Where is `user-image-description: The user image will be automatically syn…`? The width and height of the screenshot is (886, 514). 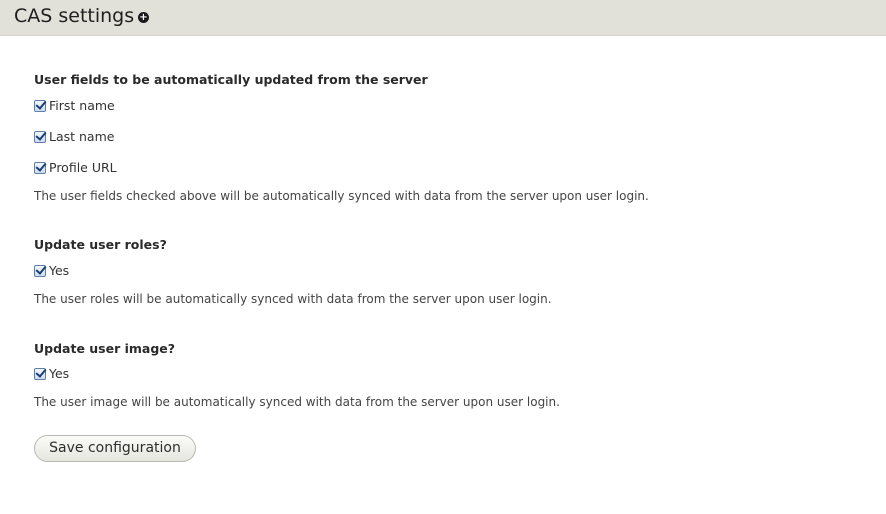
user-image-description: The user image will be automatically syn… is located at coordinates (297, 402).